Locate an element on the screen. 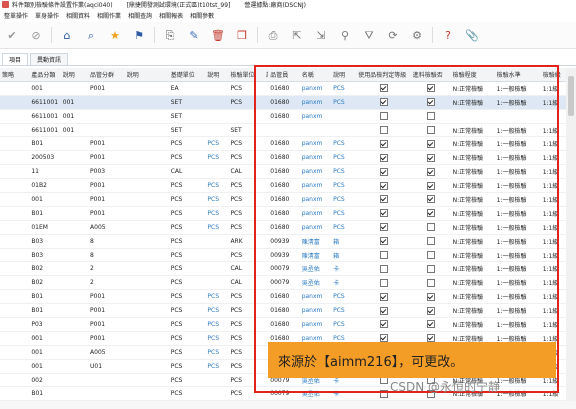 The width and height of the screenshot is (576, 409). menu-item-whole-doc: 整單操作 is located at coordinates (16, 15).